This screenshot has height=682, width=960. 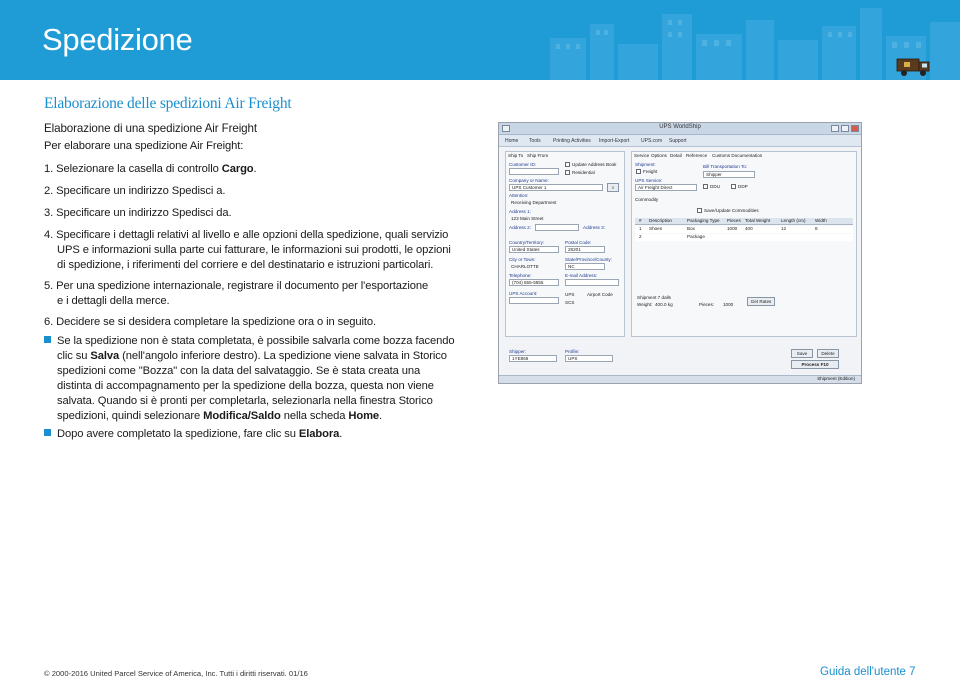 What do you see at coordinates (511, 141) in the screenshot?
I see `menu-home: Home` at bounding box center [511, 141].